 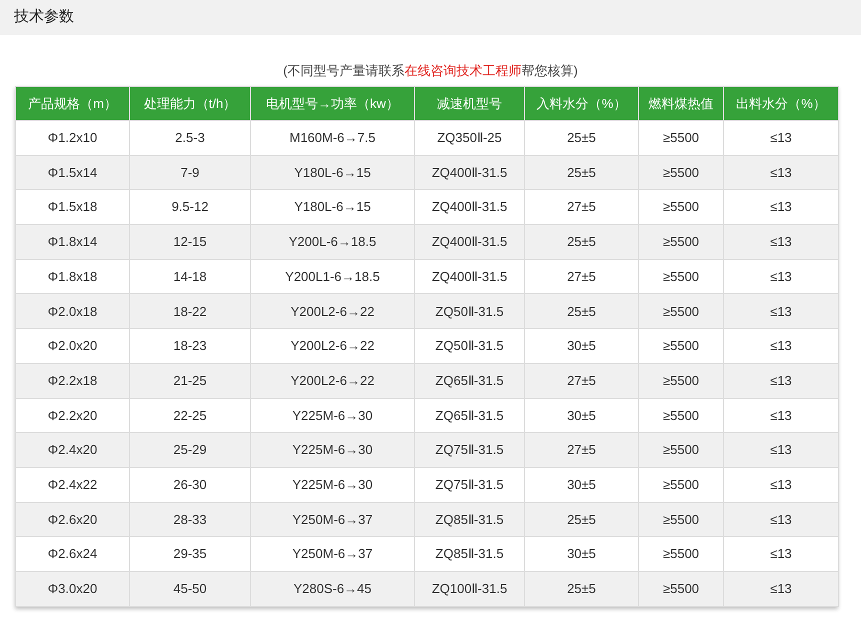 What do you see at coordinates (190, 346) in the screenshot?
I see `table-cell: 18-23` at bounding box center [190, 346].